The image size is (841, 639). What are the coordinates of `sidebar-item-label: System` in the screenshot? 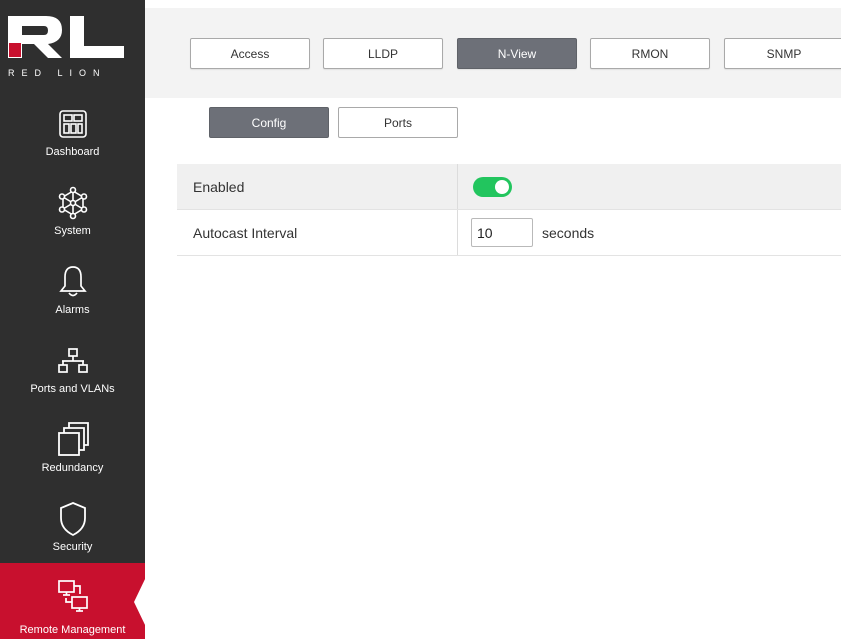 It's located at (72, 231).